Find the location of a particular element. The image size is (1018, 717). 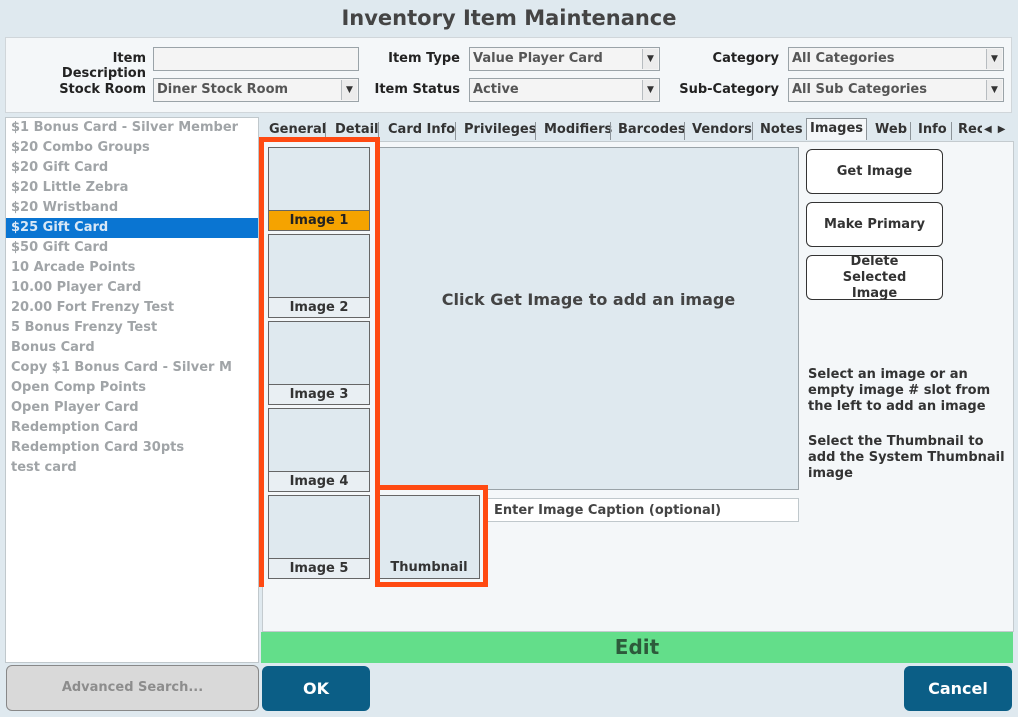

list-item: $50 Gift Card is located at coordinates (132, 248).